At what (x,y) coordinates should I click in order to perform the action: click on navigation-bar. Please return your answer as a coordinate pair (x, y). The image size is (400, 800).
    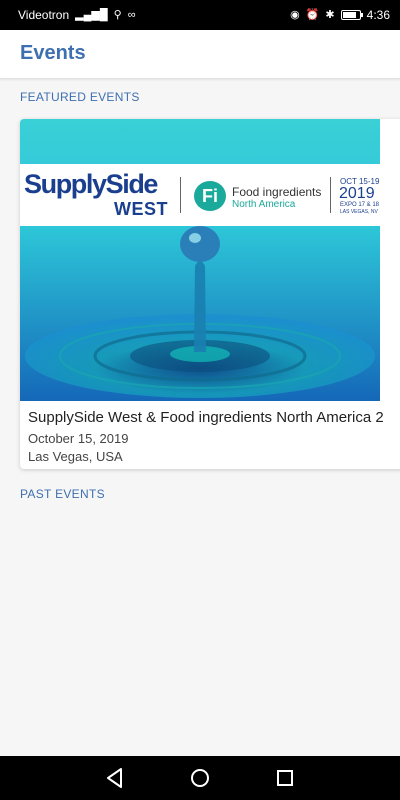
    Looking at the image, I should click on (200, 778).